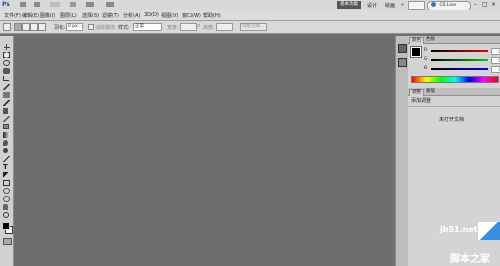 The width and height of the screenshot is (500, 266). Describe the element at coordinates (6, 191) in the screenshot. I see `3d-rotate-tool-icon` at that location.